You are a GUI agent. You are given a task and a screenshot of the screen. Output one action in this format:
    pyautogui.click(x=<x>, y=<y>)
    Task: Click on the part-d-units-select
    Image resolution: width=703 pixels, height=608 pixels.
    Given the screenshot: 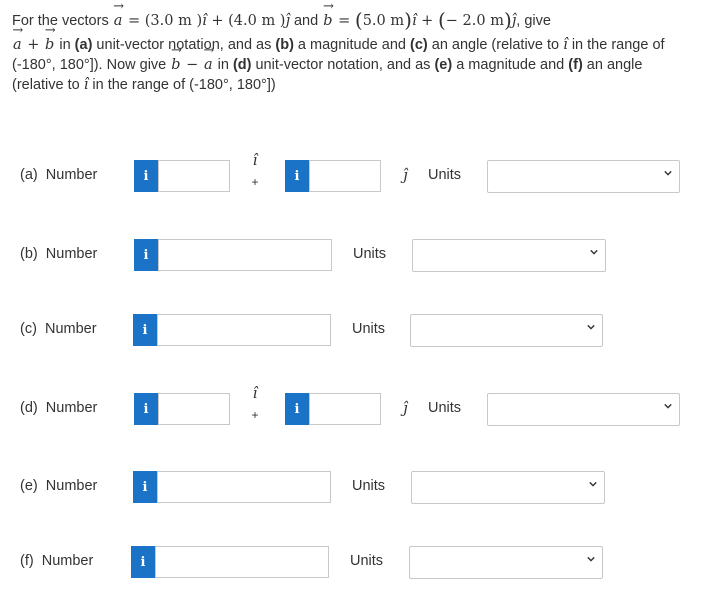 What is the action you would take?
    pyautogui.click(x=583, y=409)
    